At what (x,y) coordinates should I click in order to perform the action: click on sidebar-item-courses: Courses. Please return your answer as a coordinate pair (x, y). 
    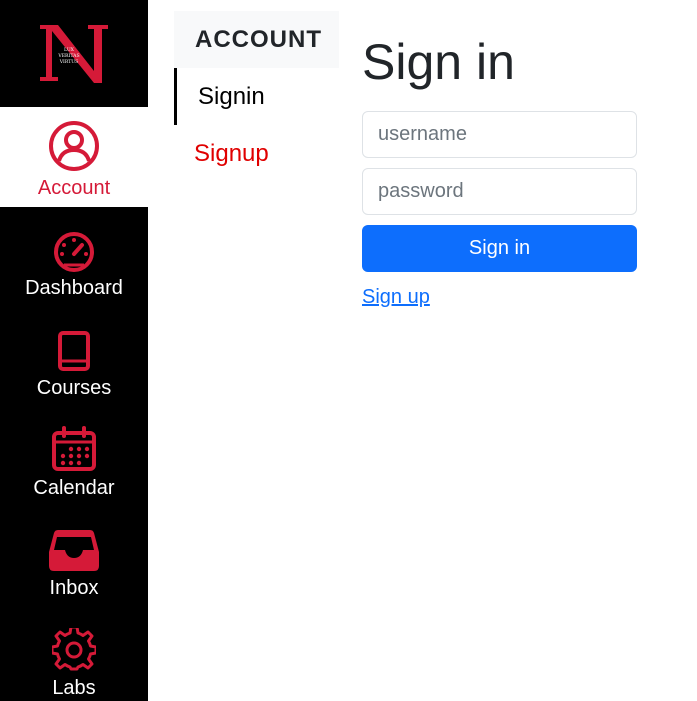
    Looking at the image, I should click on (74, 357).